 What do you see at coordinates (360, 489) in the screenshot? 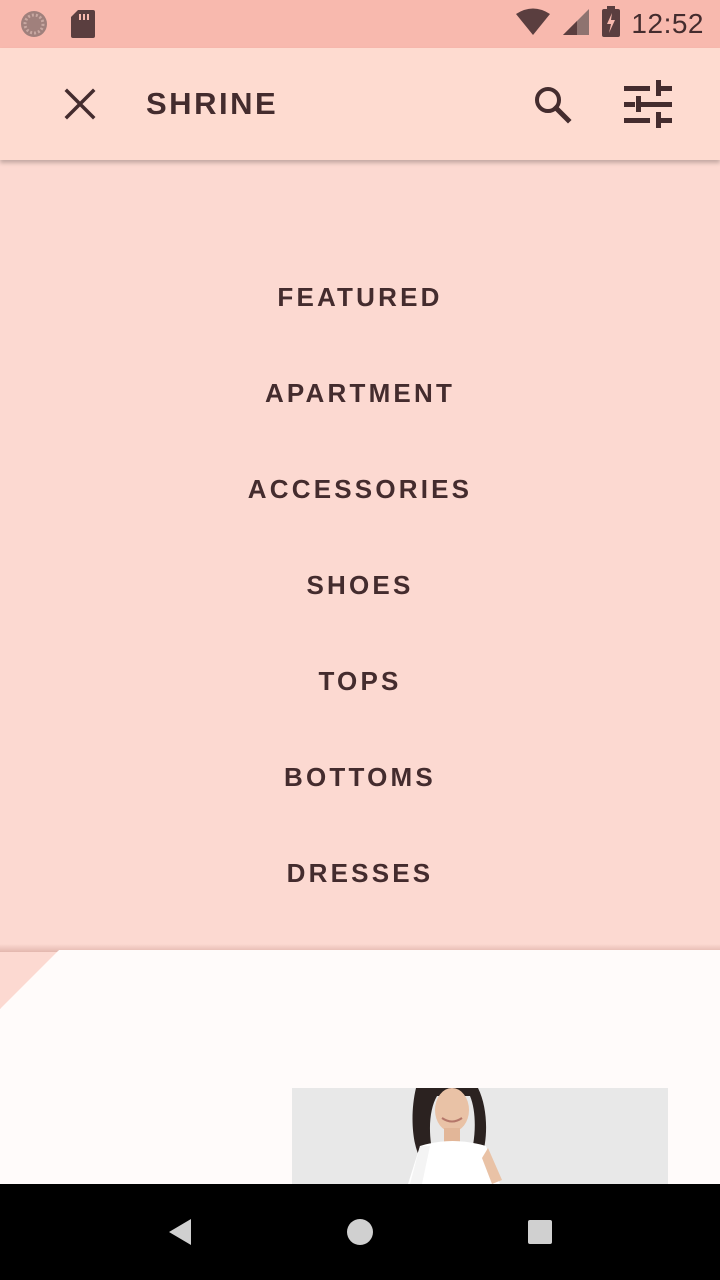
I see `menu-item-accessories: ACCESSORIES` at bounding box center [360, 489].